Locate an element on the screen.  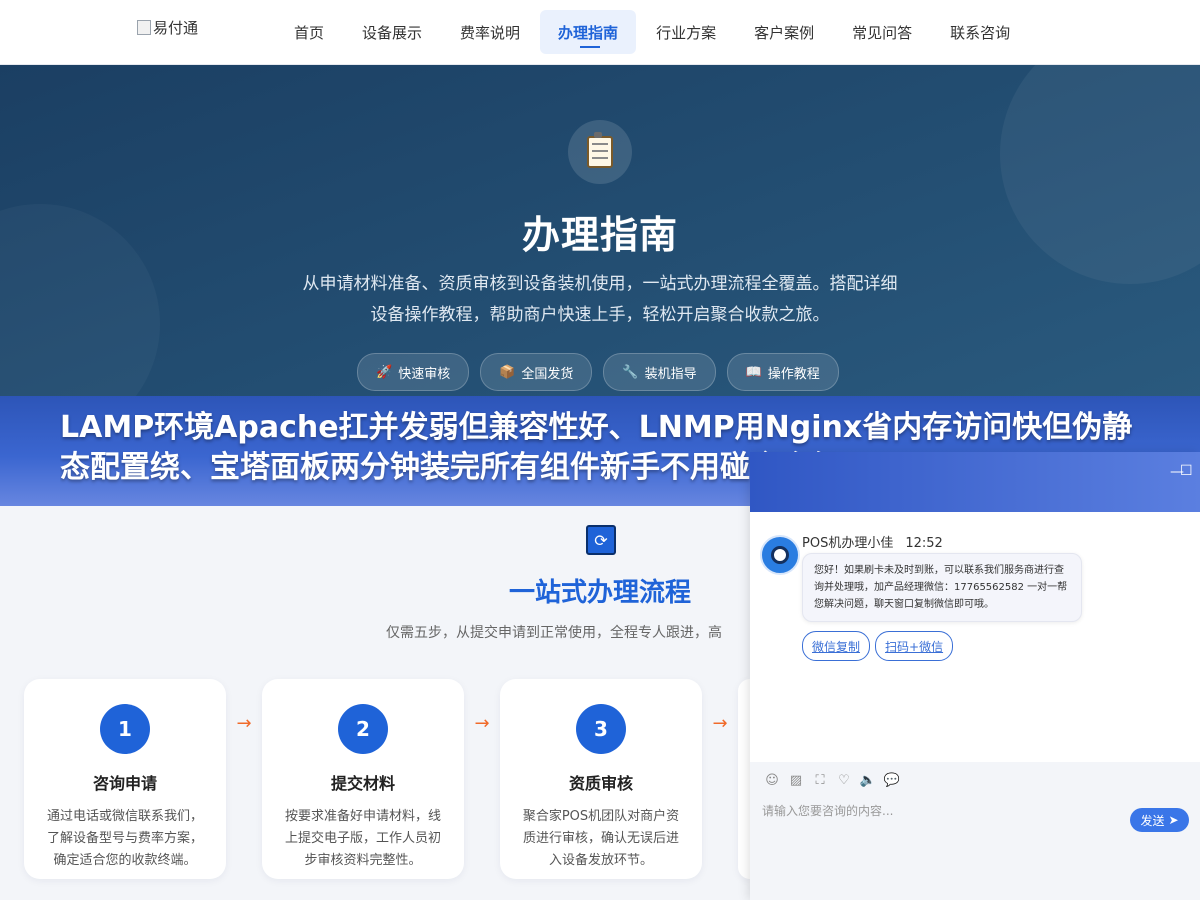
tag-nationwide-shipping: 📦 全国发货 is located at coordinates (536, 372).